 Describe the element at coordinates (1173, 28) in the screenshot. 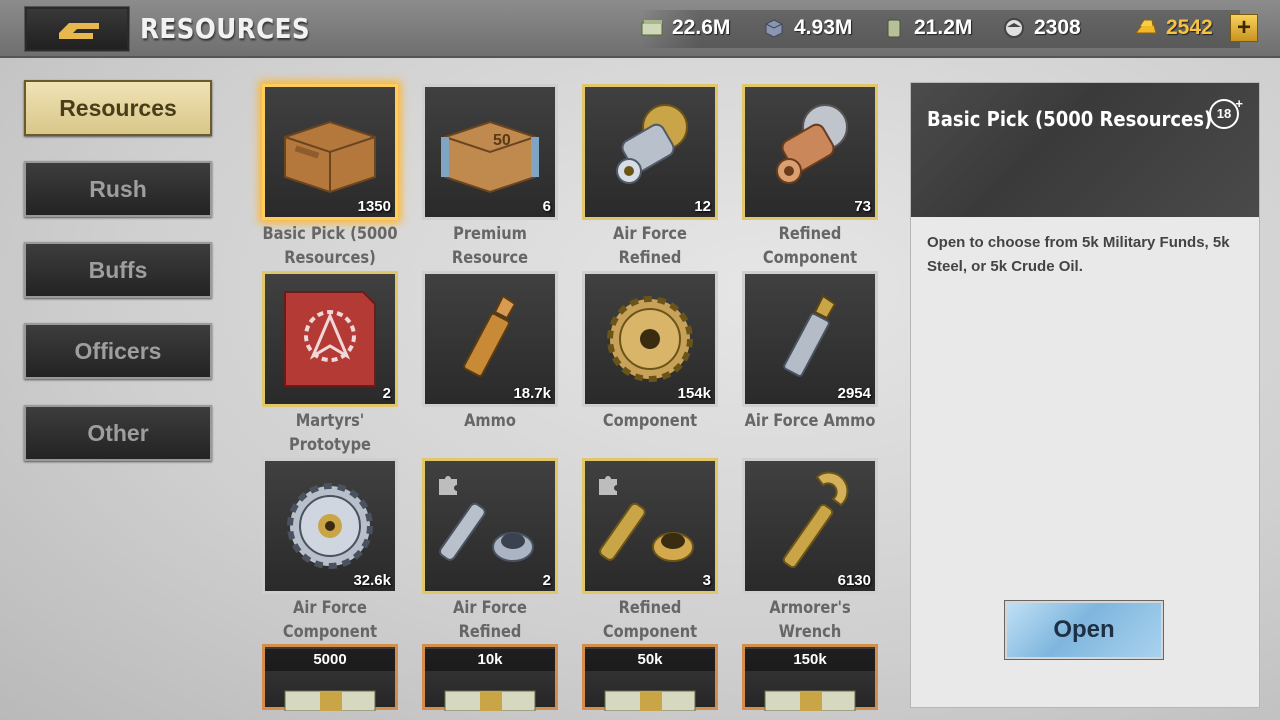

I see `currency-gold: 2542` at that location.